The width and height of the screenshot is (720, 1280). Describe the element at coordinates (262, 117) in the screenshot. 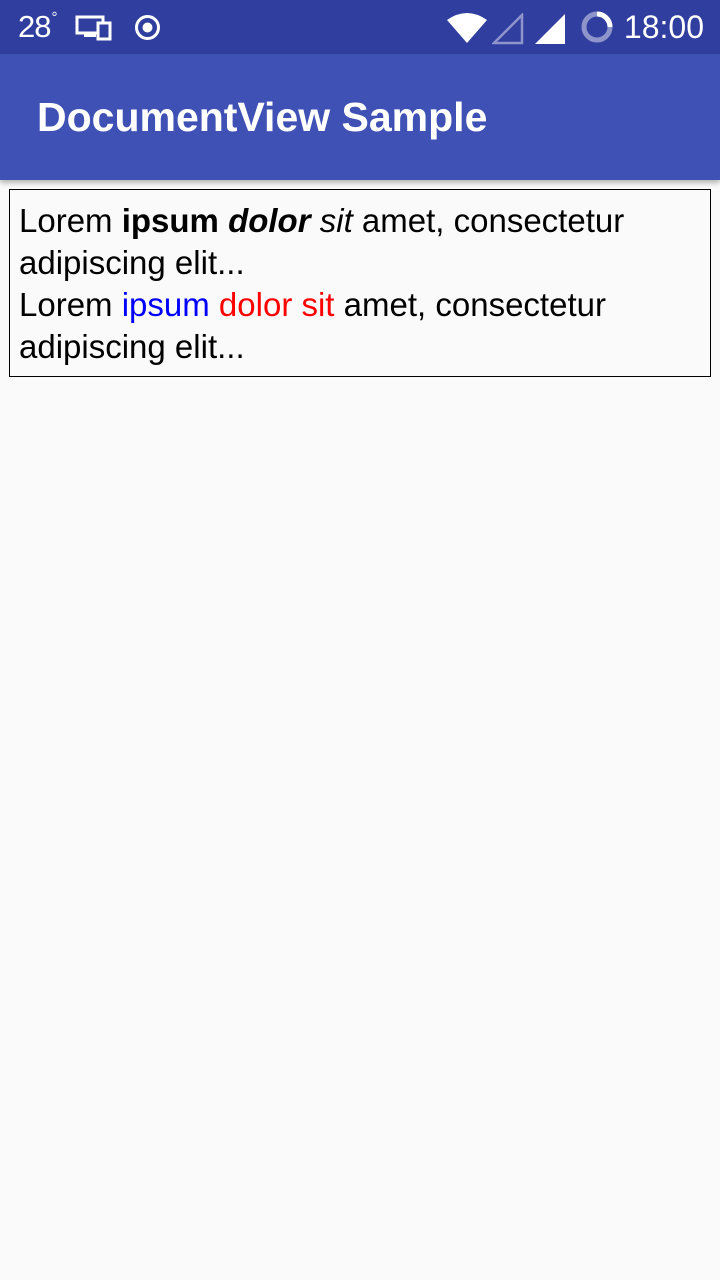

I see `app-title: DocumentView Sample` at that location.